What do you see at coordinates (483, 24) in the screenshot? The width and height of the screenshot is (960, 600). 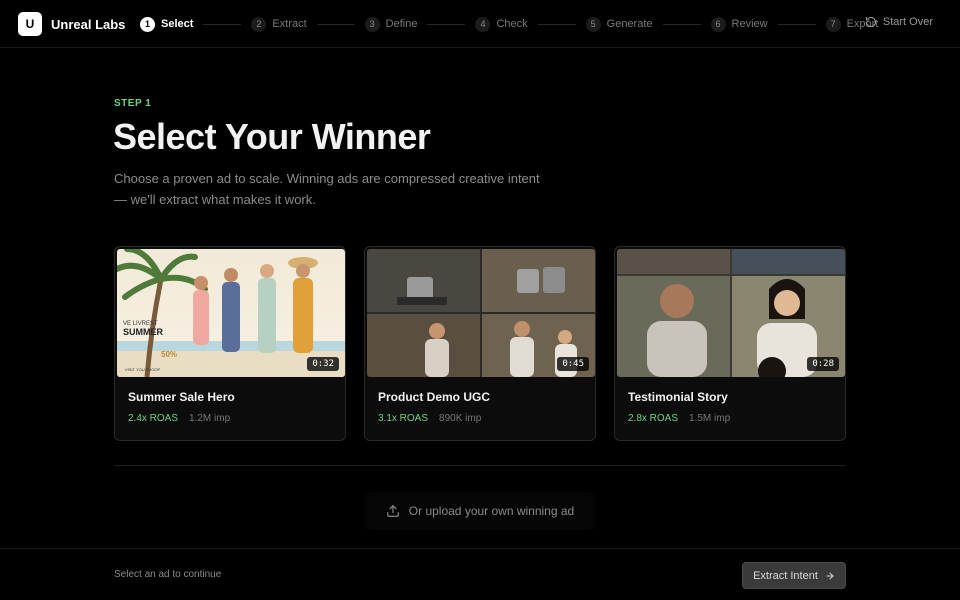 I see `step-number: 4` at bounding box center [483, 24].